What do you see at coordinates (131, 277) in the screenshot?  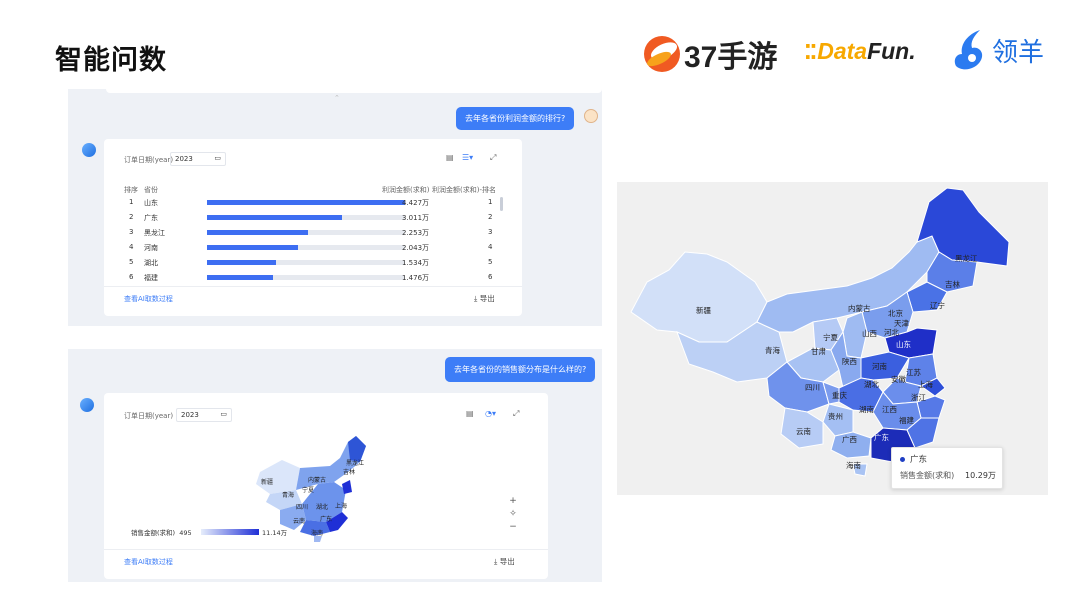 I see `row-rank: 6` at bounding box center [131, 277].